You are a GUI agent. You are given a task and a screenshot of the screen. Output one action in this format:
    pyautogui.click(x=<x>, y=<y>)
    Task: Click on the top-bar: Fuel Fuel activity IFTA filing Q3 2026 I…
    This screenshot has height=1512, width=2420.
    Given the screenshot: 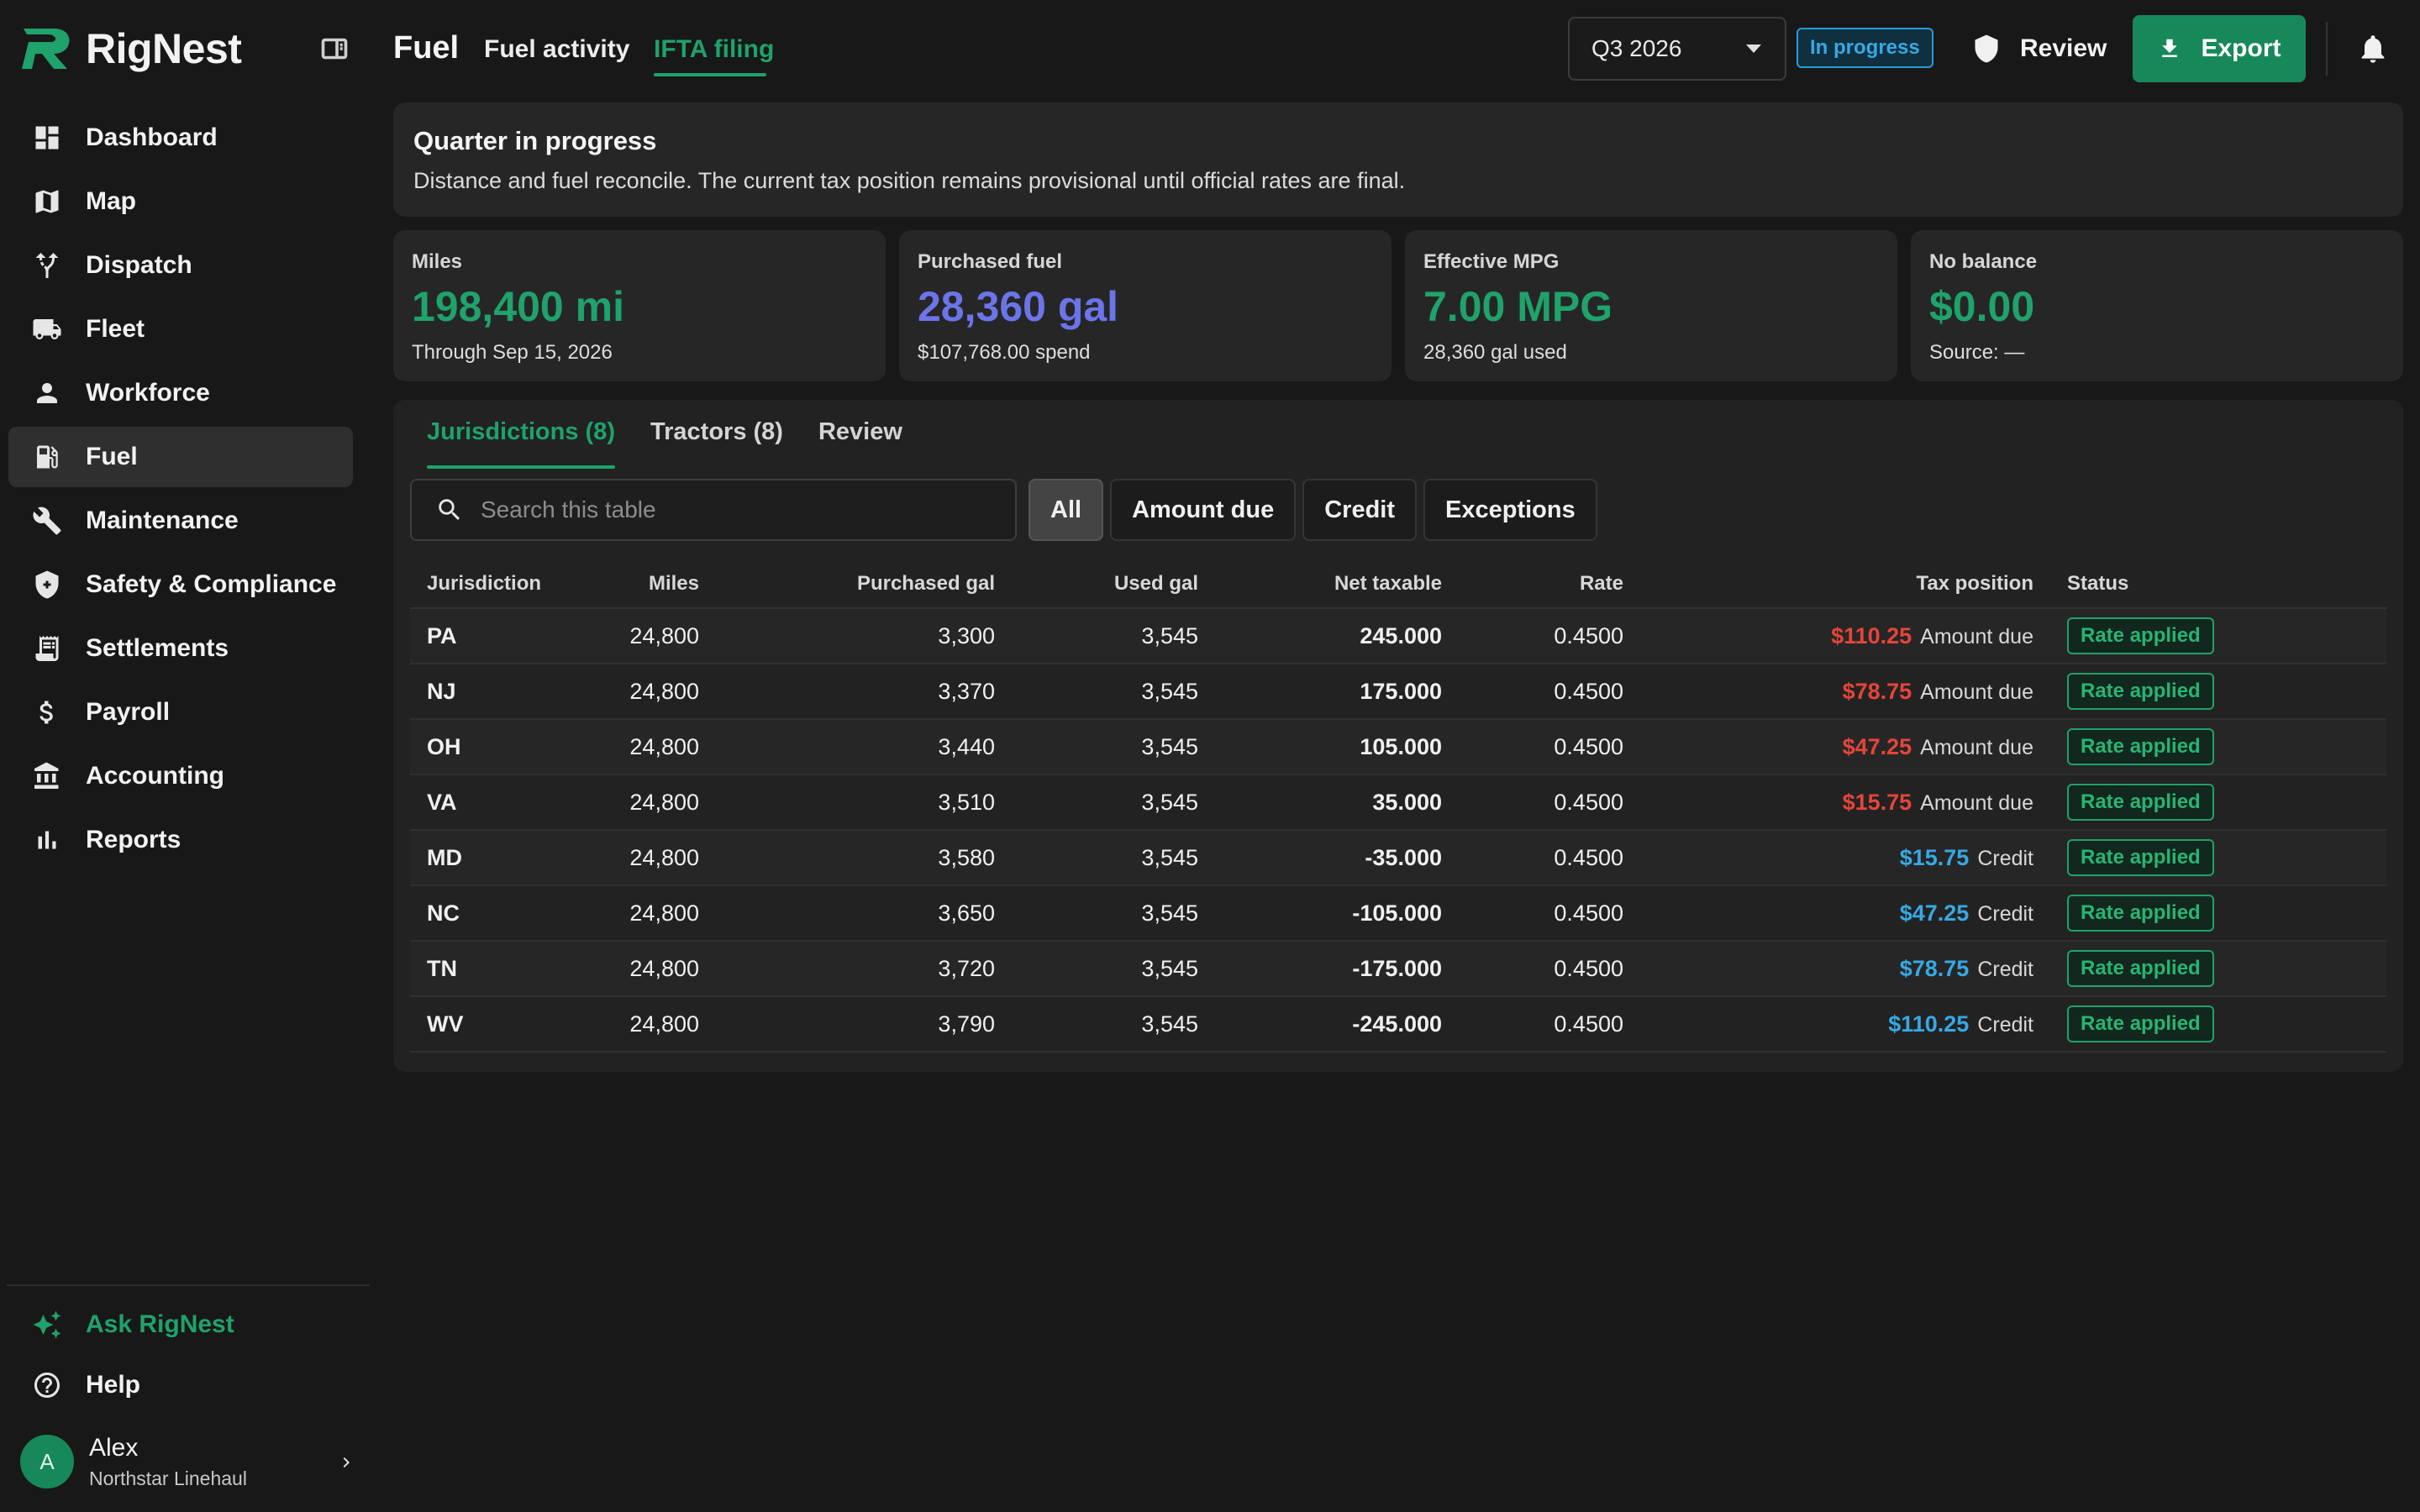 What is the action you would take?
    pyautogui.click(x=1210, y=48)
    